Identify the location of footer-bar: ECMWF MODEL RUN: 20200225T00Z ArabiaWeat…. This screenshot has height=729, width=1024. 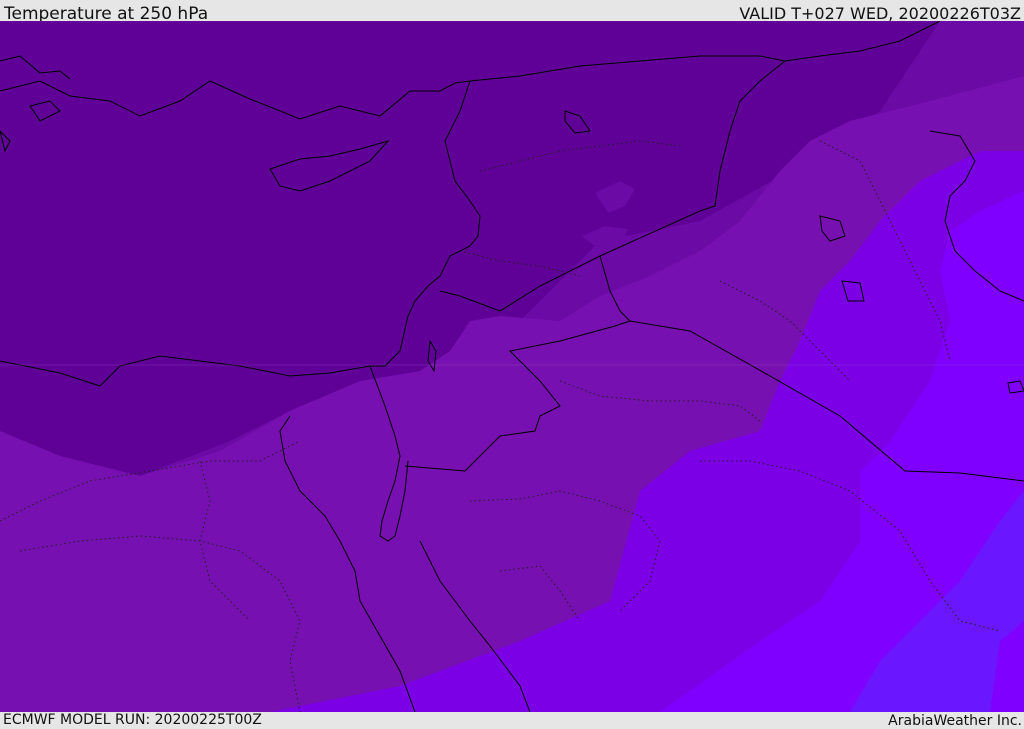
(512, 720).